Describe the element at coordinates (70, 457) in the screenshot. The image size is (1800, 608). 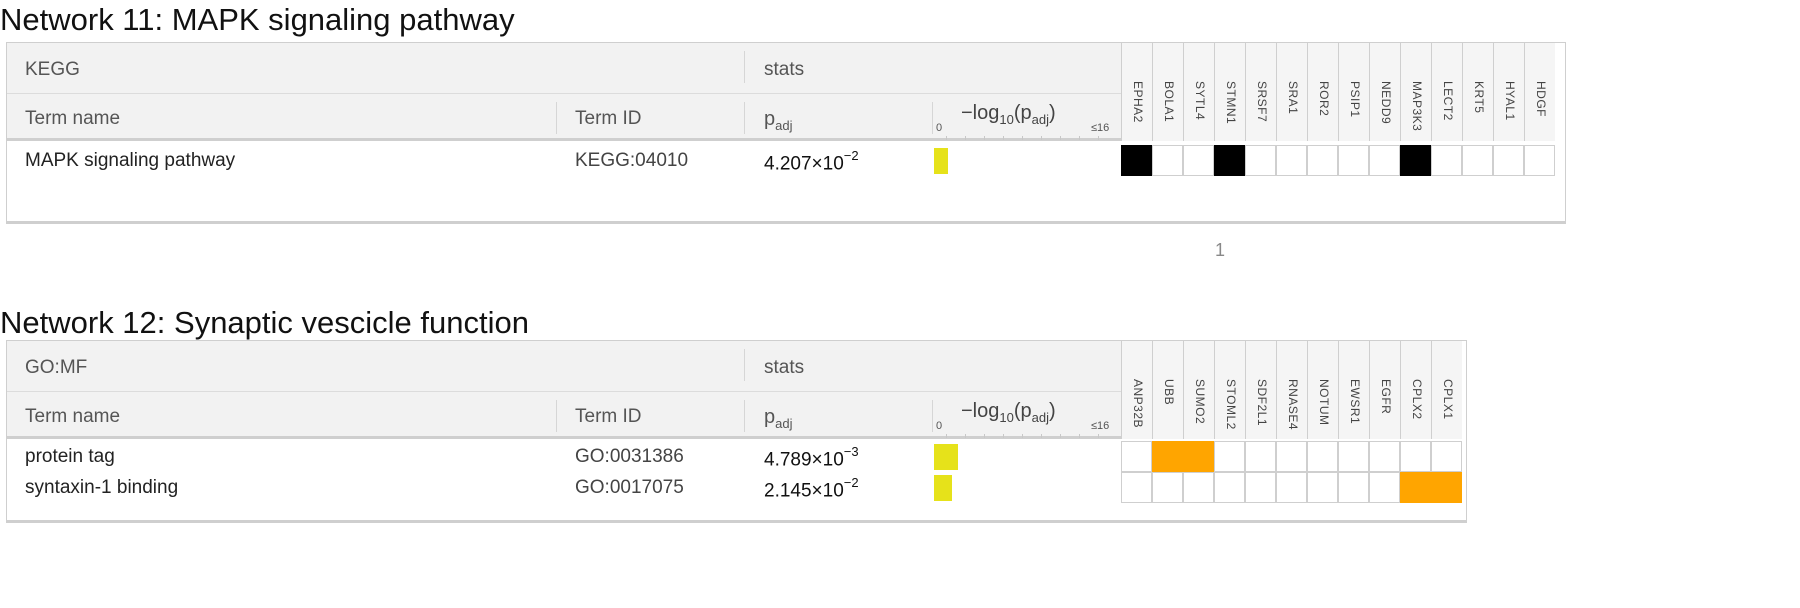
I see `term-name-cell: protein tag` at that location.